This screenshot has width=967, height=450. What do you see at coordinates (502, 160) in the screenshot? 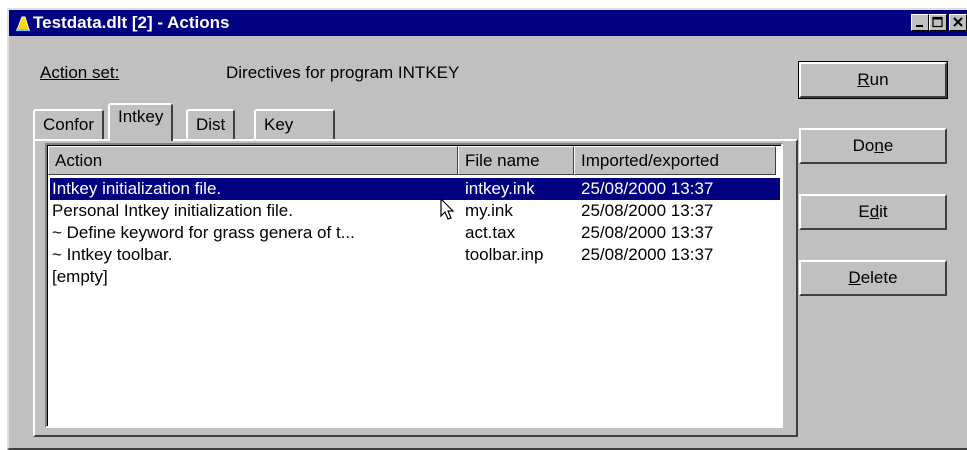
I see `column-header-file-name-label: File name` at bounding box center [502, 160].